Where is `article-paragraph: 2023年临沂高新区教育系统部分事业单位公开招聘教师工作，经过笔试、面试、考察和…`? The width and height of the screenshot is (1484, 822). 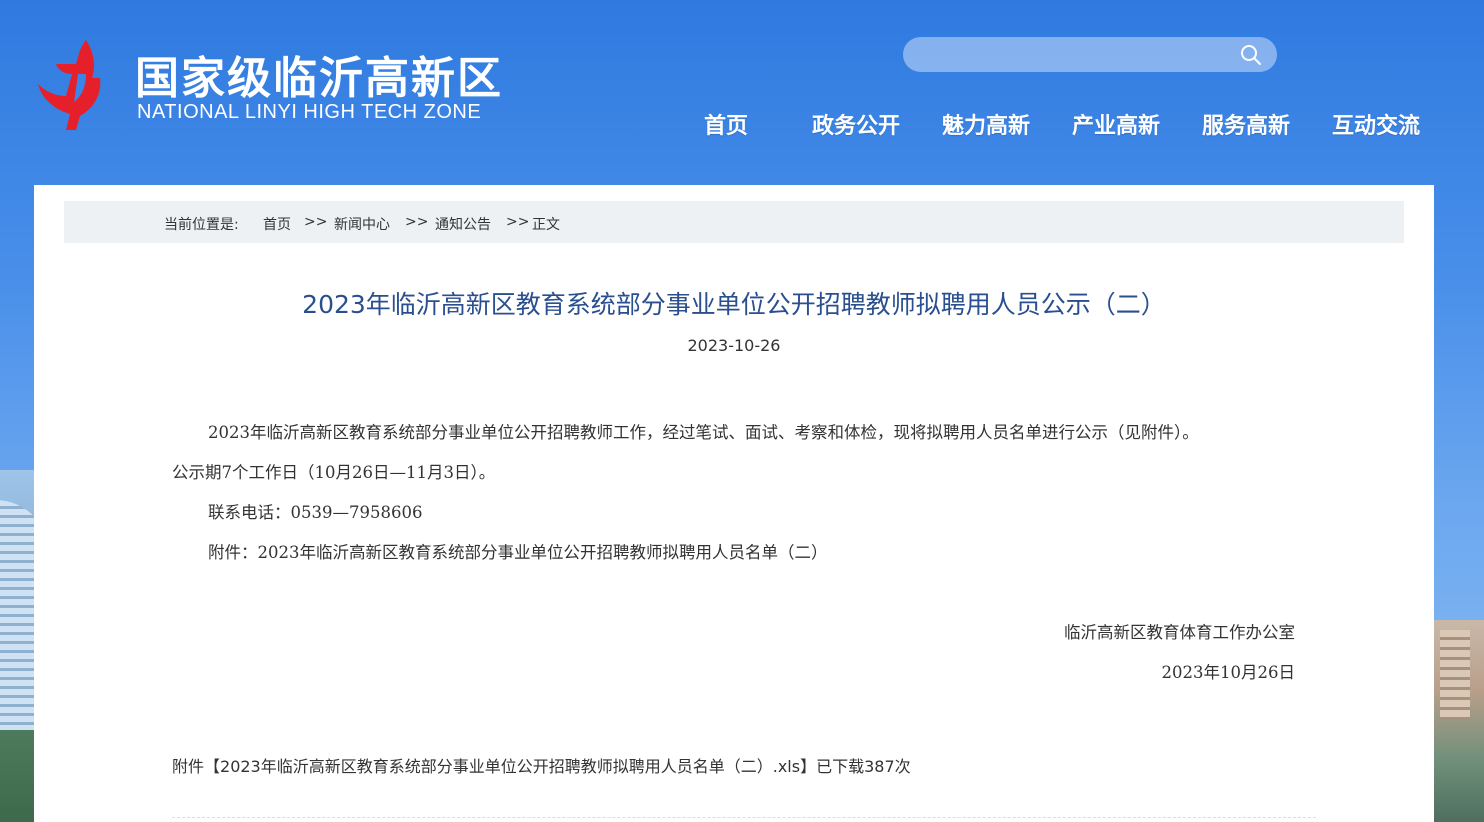 article-paragraph: 2023年临沂高新区教育系统部分事业单位公开招聘教师工作，经过笔试、面试、考察和… is located at coordinates (703, 432).